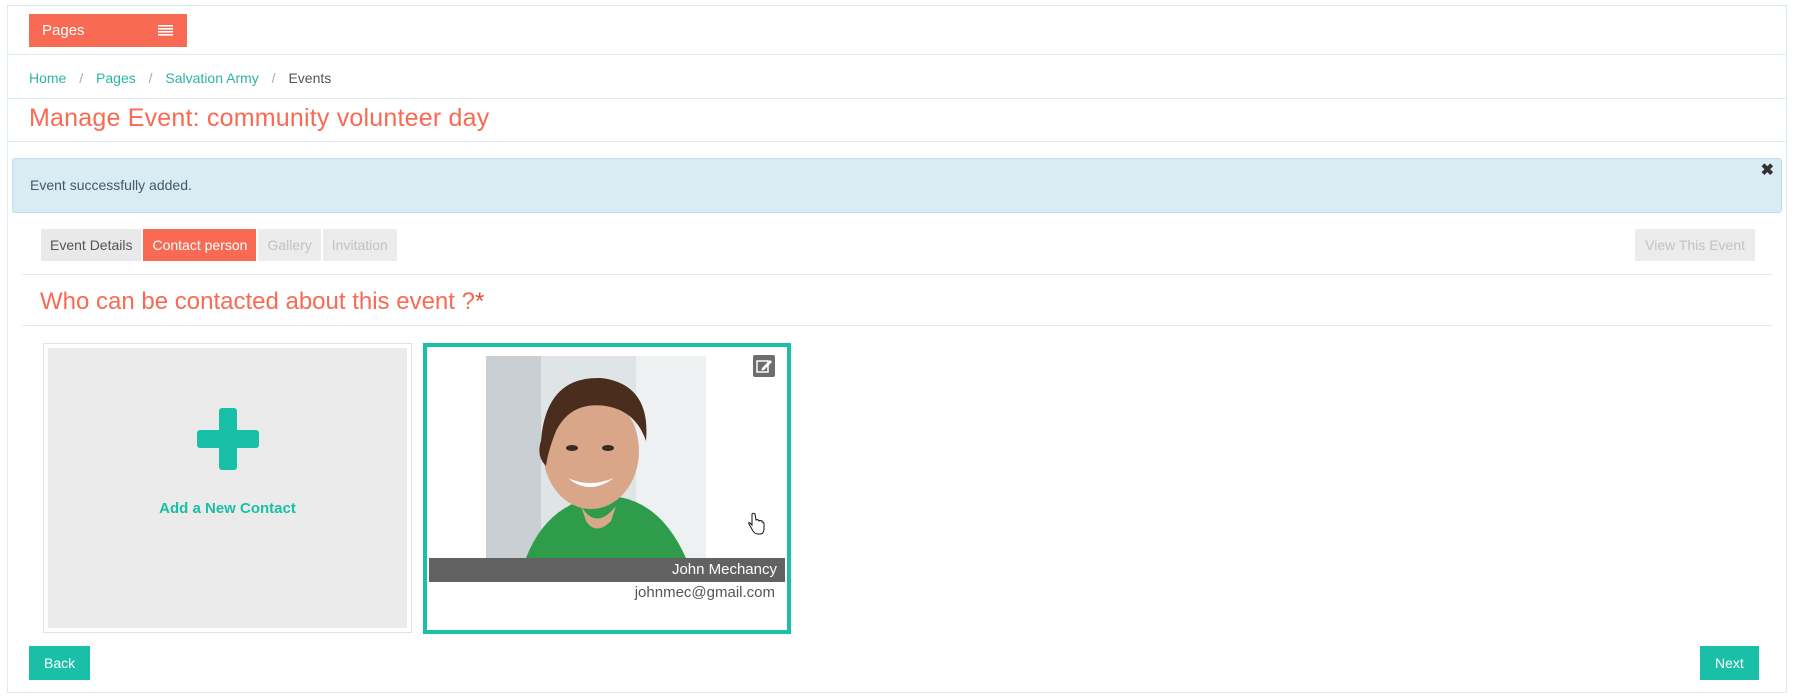 The height and width of the screenshot is (698, 1799). I want to click on next-button: Next, so click(1729, 663).